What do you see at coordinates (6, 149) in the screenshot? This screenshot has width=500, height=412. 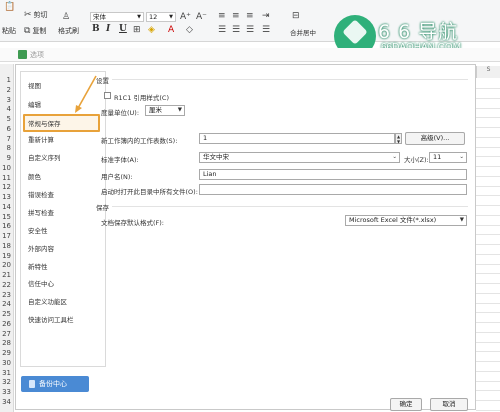 I see `row-number: 8` at bounding box center [6, 149].